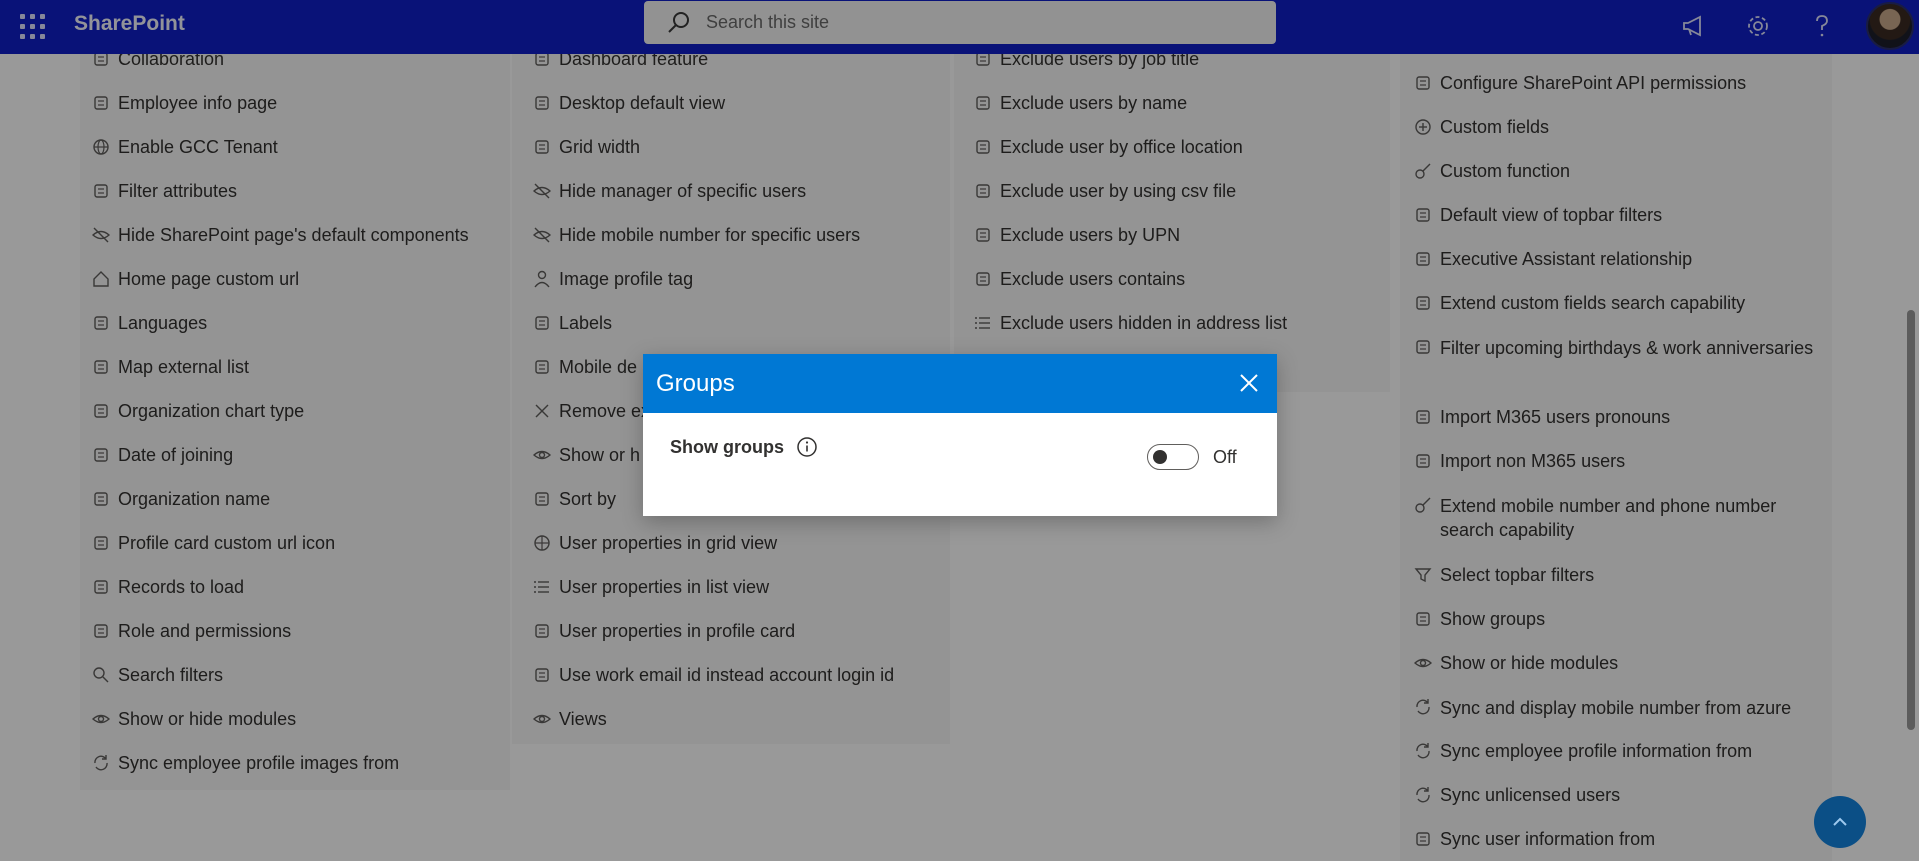 This screenshot has width=1919, height=861. I want to click on info-icon, so click(807, 447).